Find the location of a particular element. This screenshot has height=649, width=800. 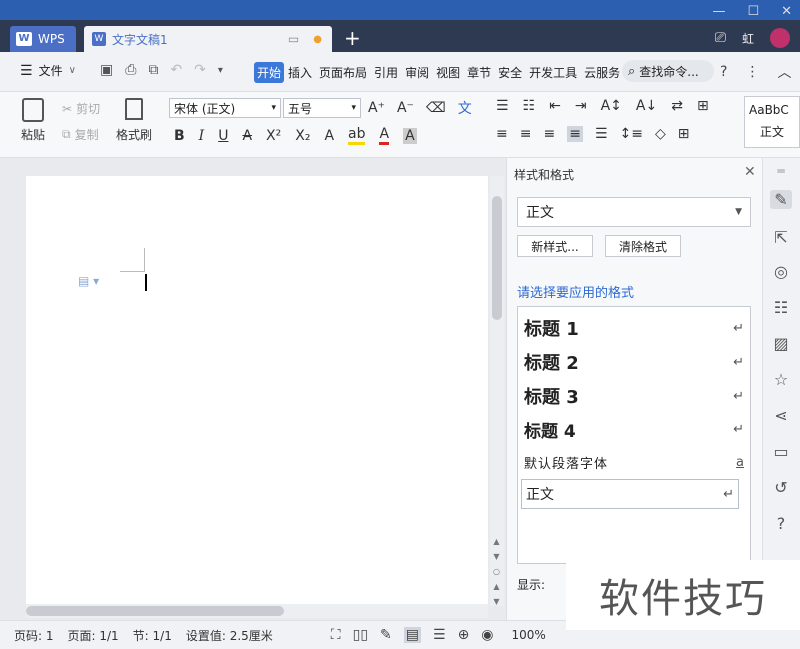

show-marks-icon: ⇄ is located at coordinates (677, 106).